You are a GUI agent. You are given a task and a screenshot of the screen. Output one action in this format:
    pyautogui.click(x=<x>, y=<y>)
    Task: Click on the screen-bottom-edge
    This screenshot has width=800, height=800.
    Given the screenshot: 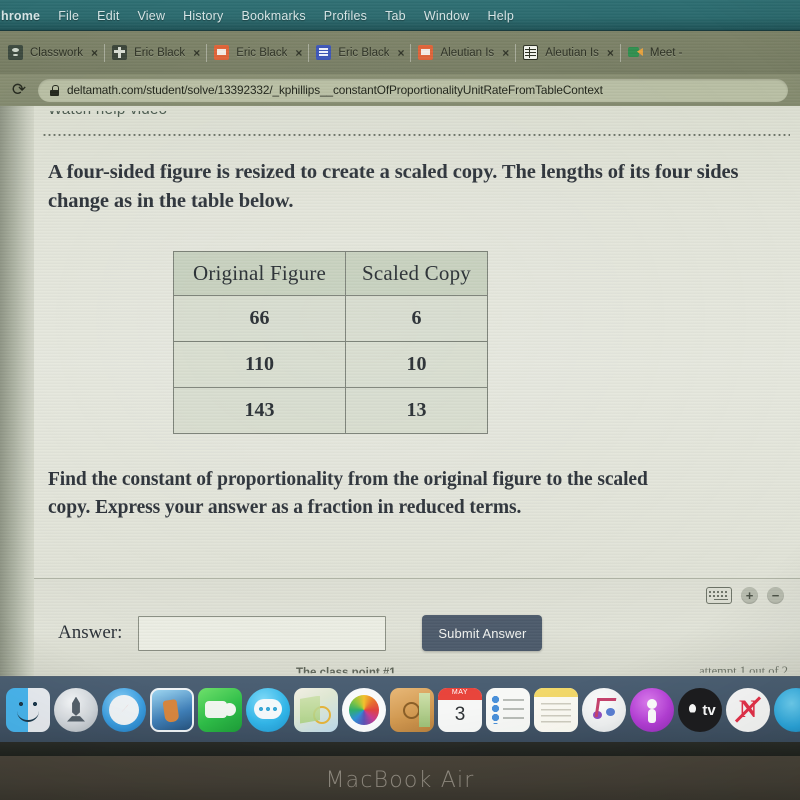 What is the action you would take?
    pyautogui.click(x=400, y=749)
    